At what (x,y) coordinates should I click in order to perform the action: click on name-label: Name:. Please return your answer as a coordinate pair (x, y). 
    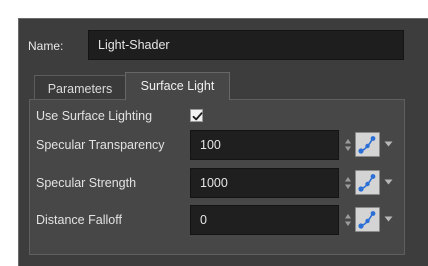
    Looking at the image, I should click on (46, 46).